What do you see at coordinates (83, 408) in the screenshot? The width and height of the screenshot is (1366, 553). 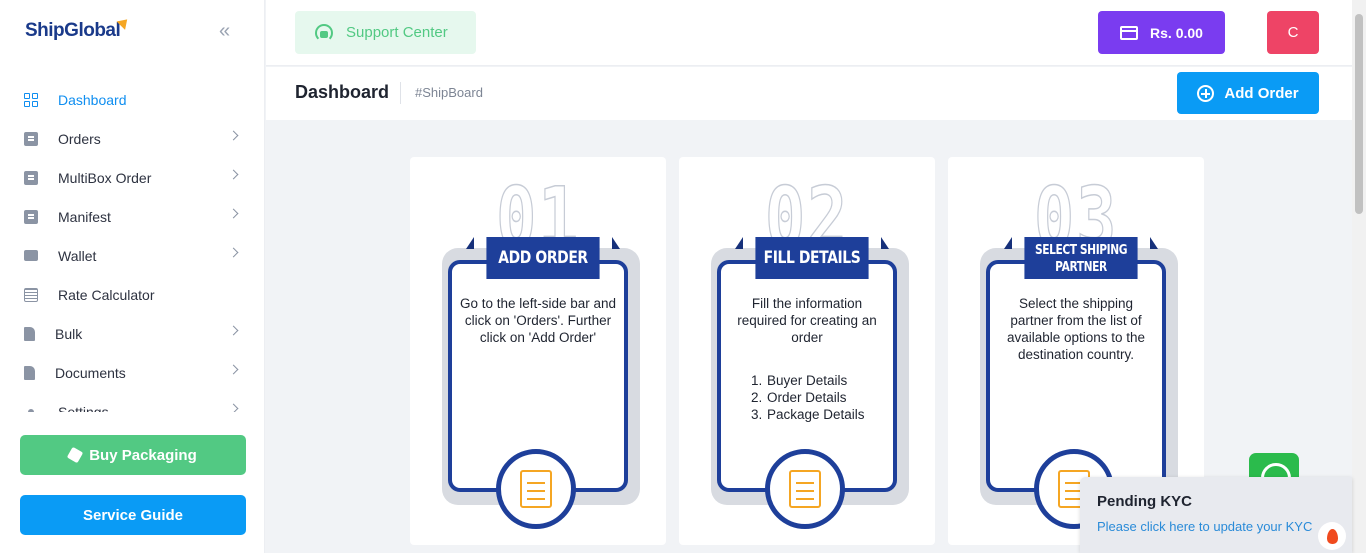 I see `sidebar-item-label: Settings` at bounding box center [83, 408].